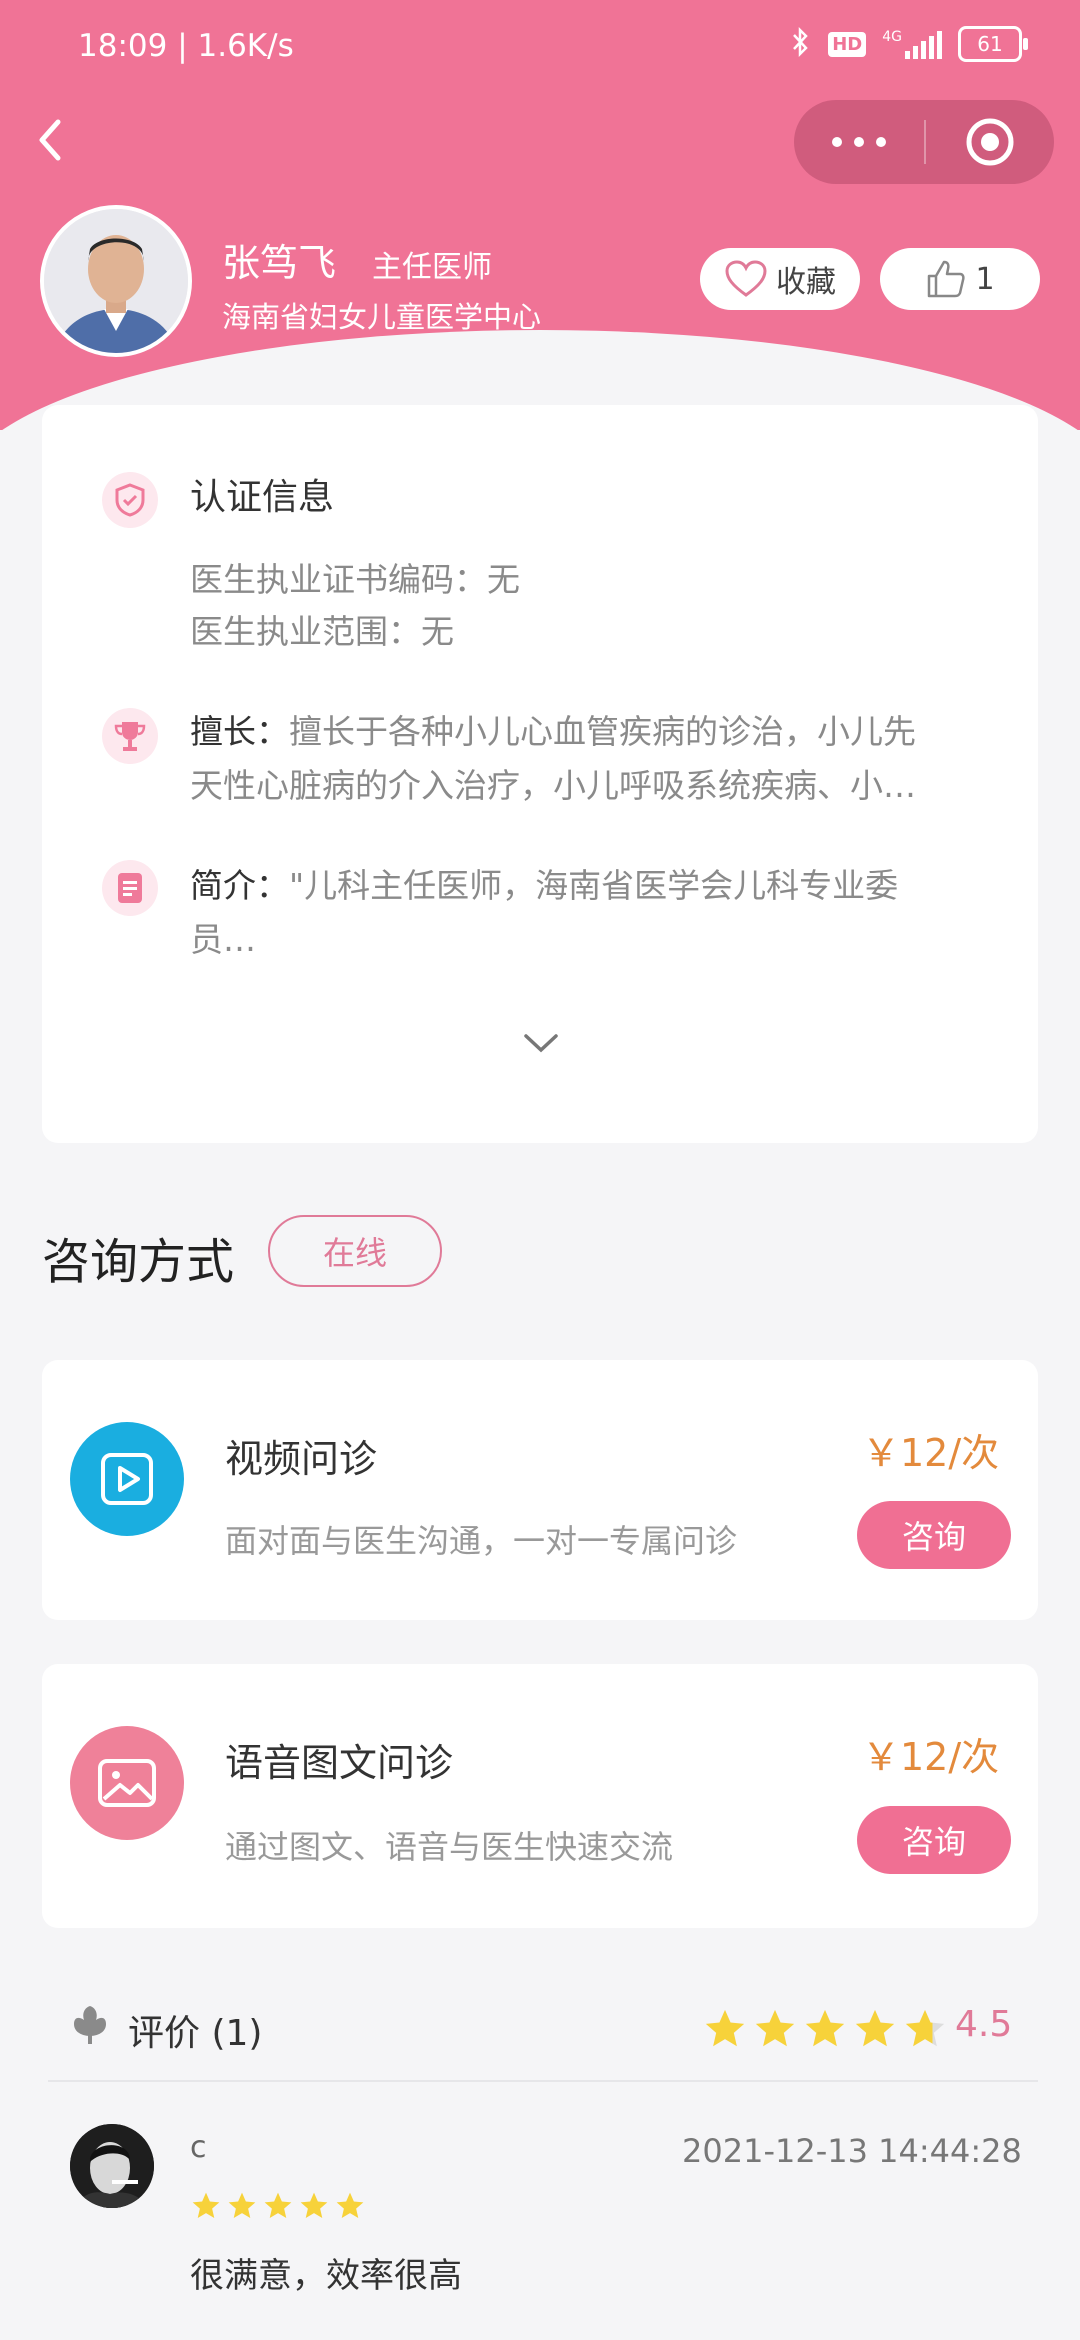 This screenshot has height=2340, width=1080. What do you see at coordinates (130, 888) in the screenshot?
I see `document-icon` at bounding box center [130, 888].